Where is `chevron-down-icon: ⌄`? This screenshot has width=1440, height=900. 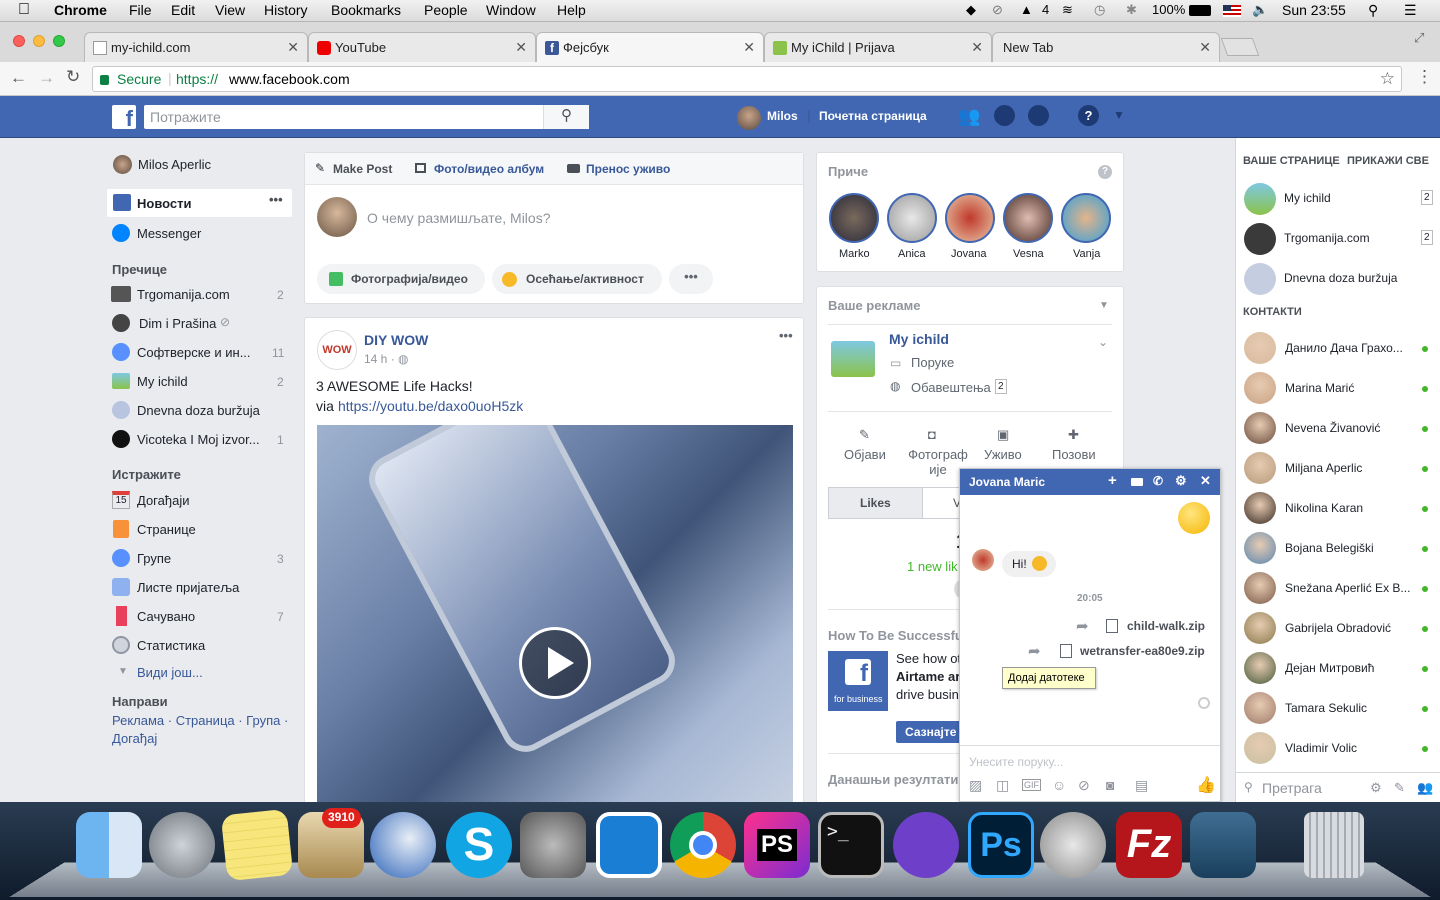
chevron-down-icon: ⌄ is located at coordinates (1103, 342).